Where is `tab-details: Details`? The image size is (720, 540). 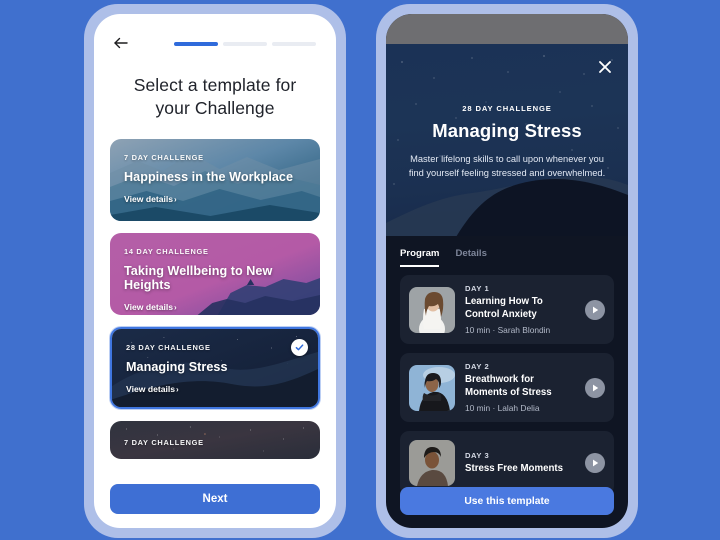
tab-details: Details is located at coordinates (470, 257).